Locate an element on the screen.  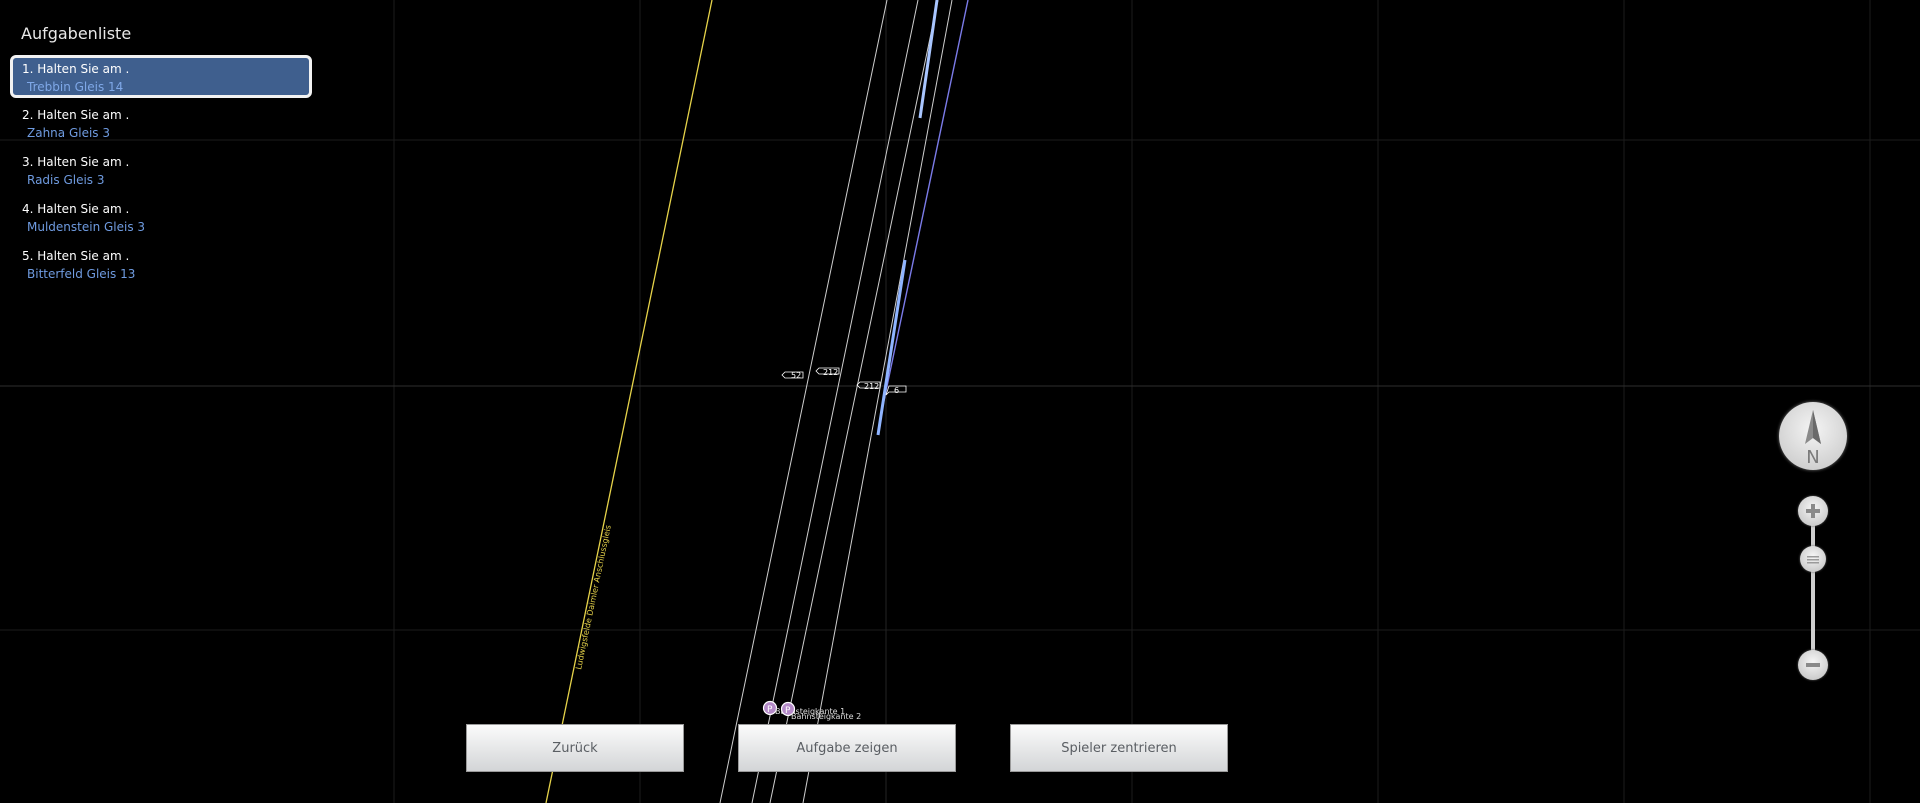
svg-text: 52 is located at coordinates (796, 375).